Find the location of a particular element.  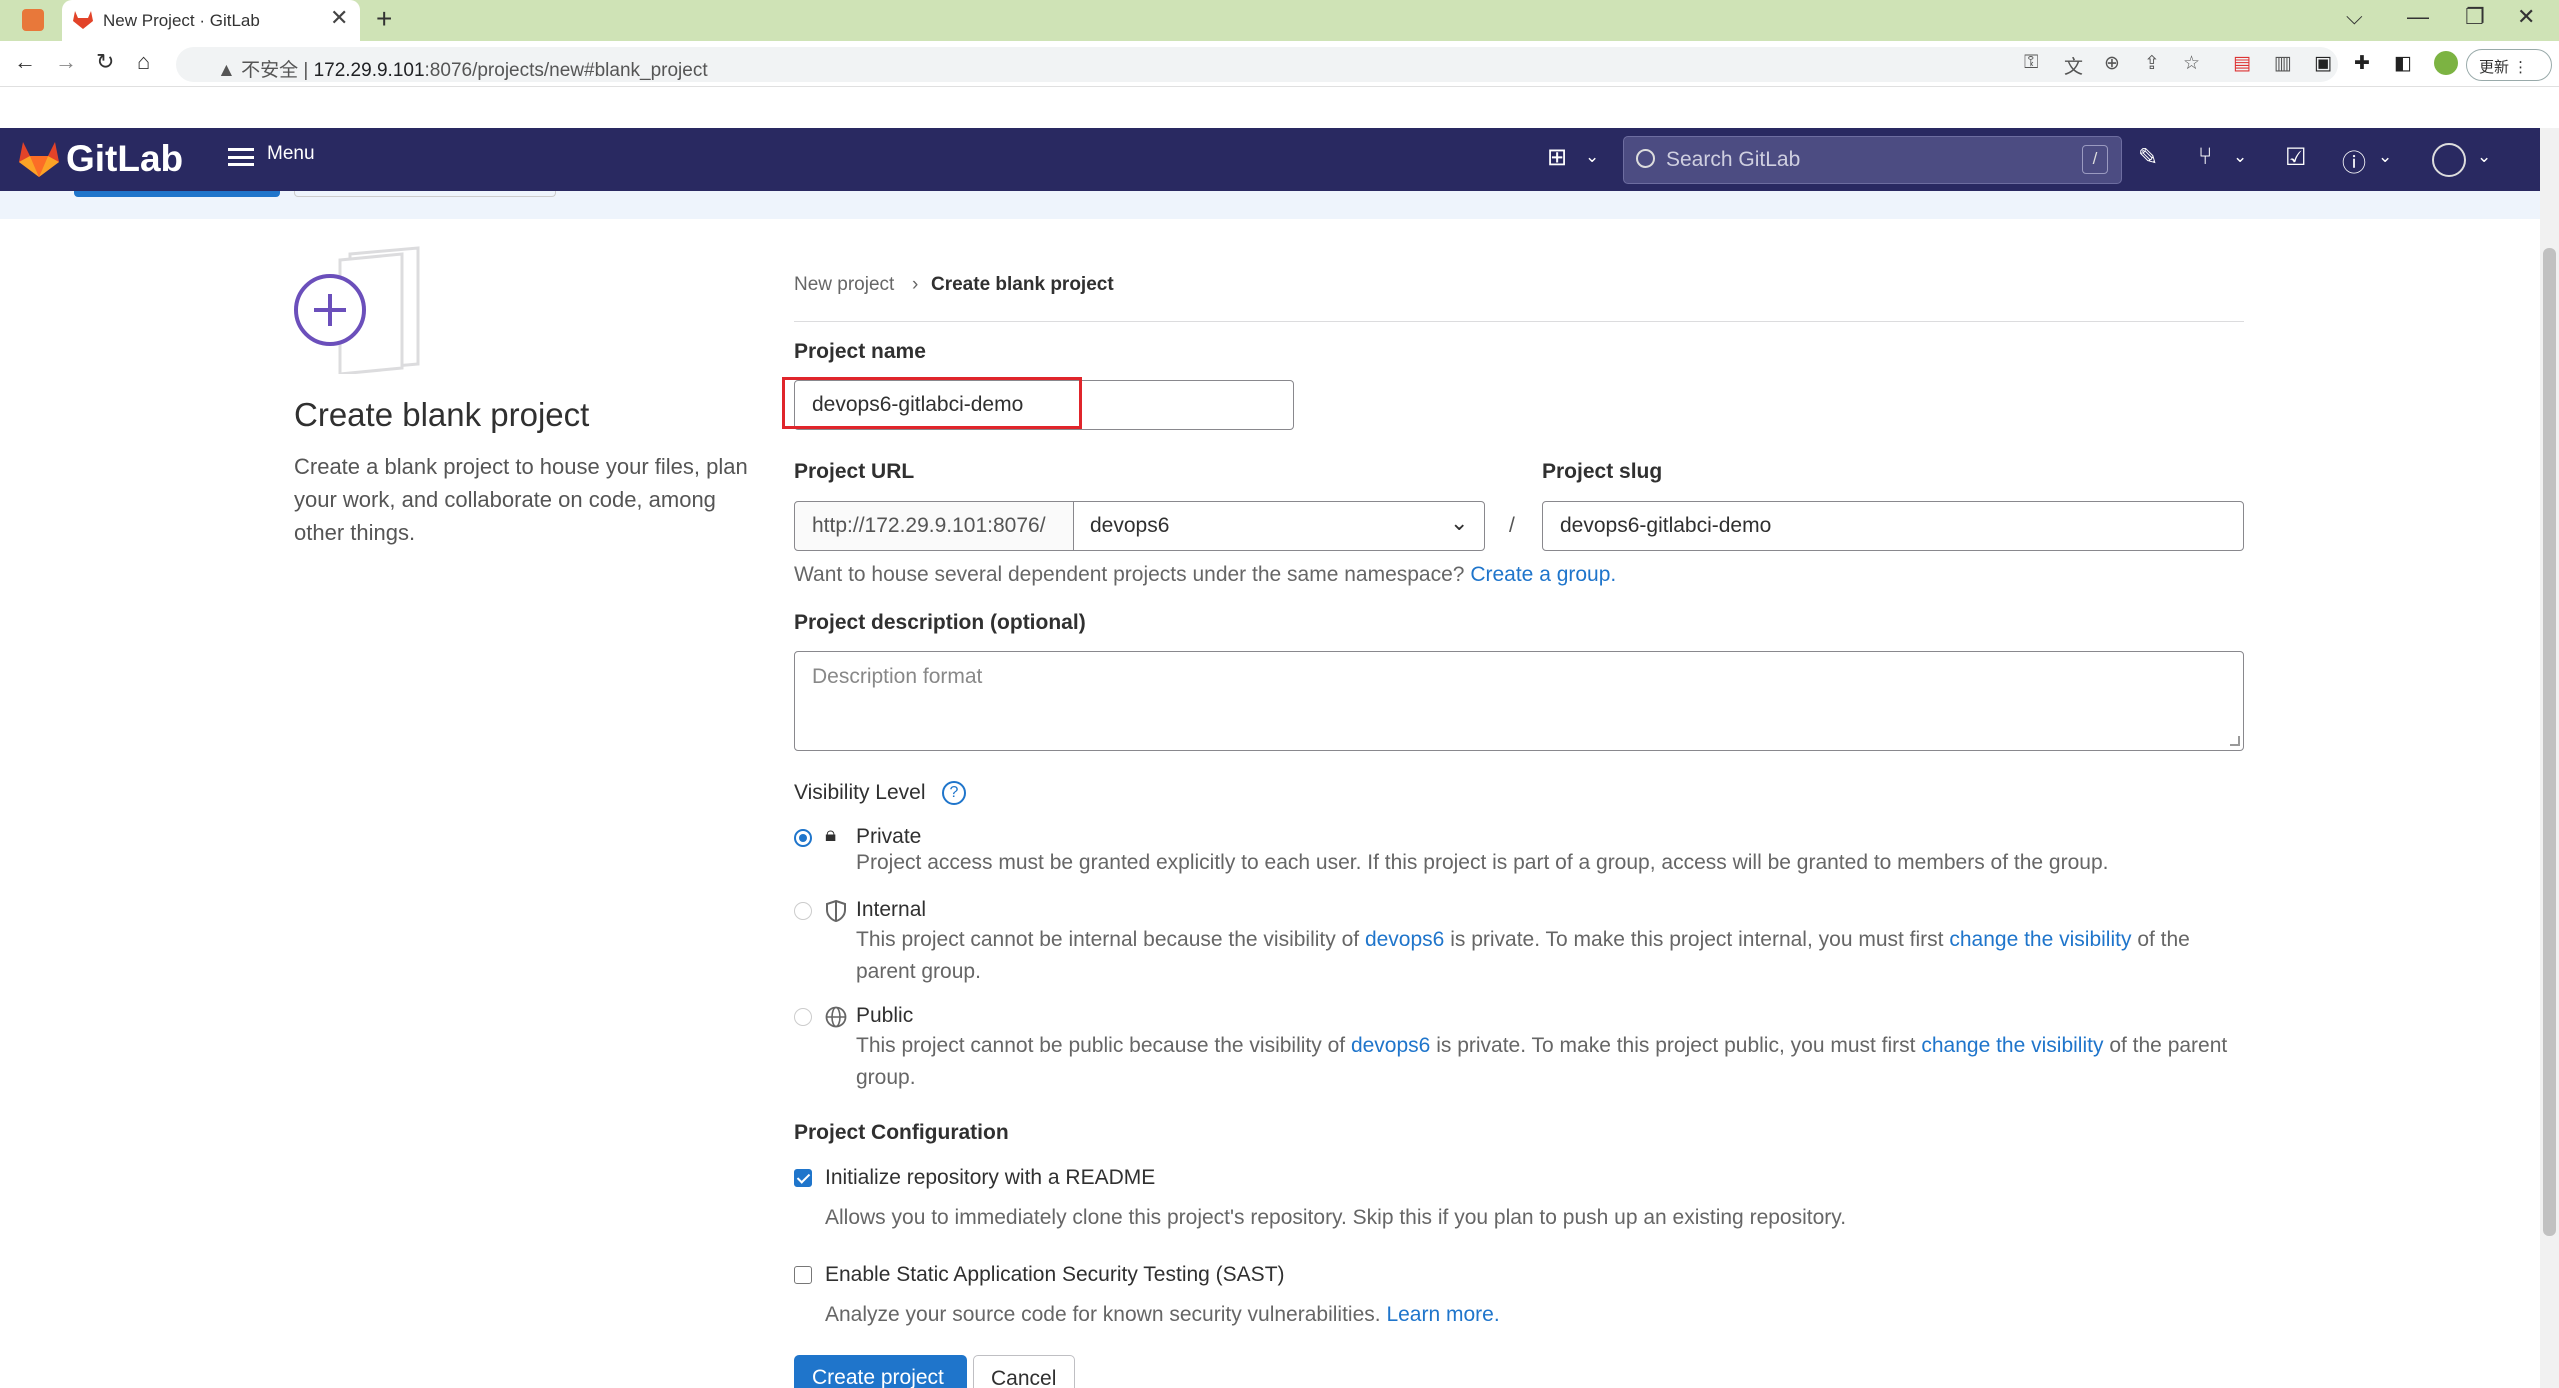

url-security-prefix: ▲ 不安全 | is located at coordinates (265, 70).